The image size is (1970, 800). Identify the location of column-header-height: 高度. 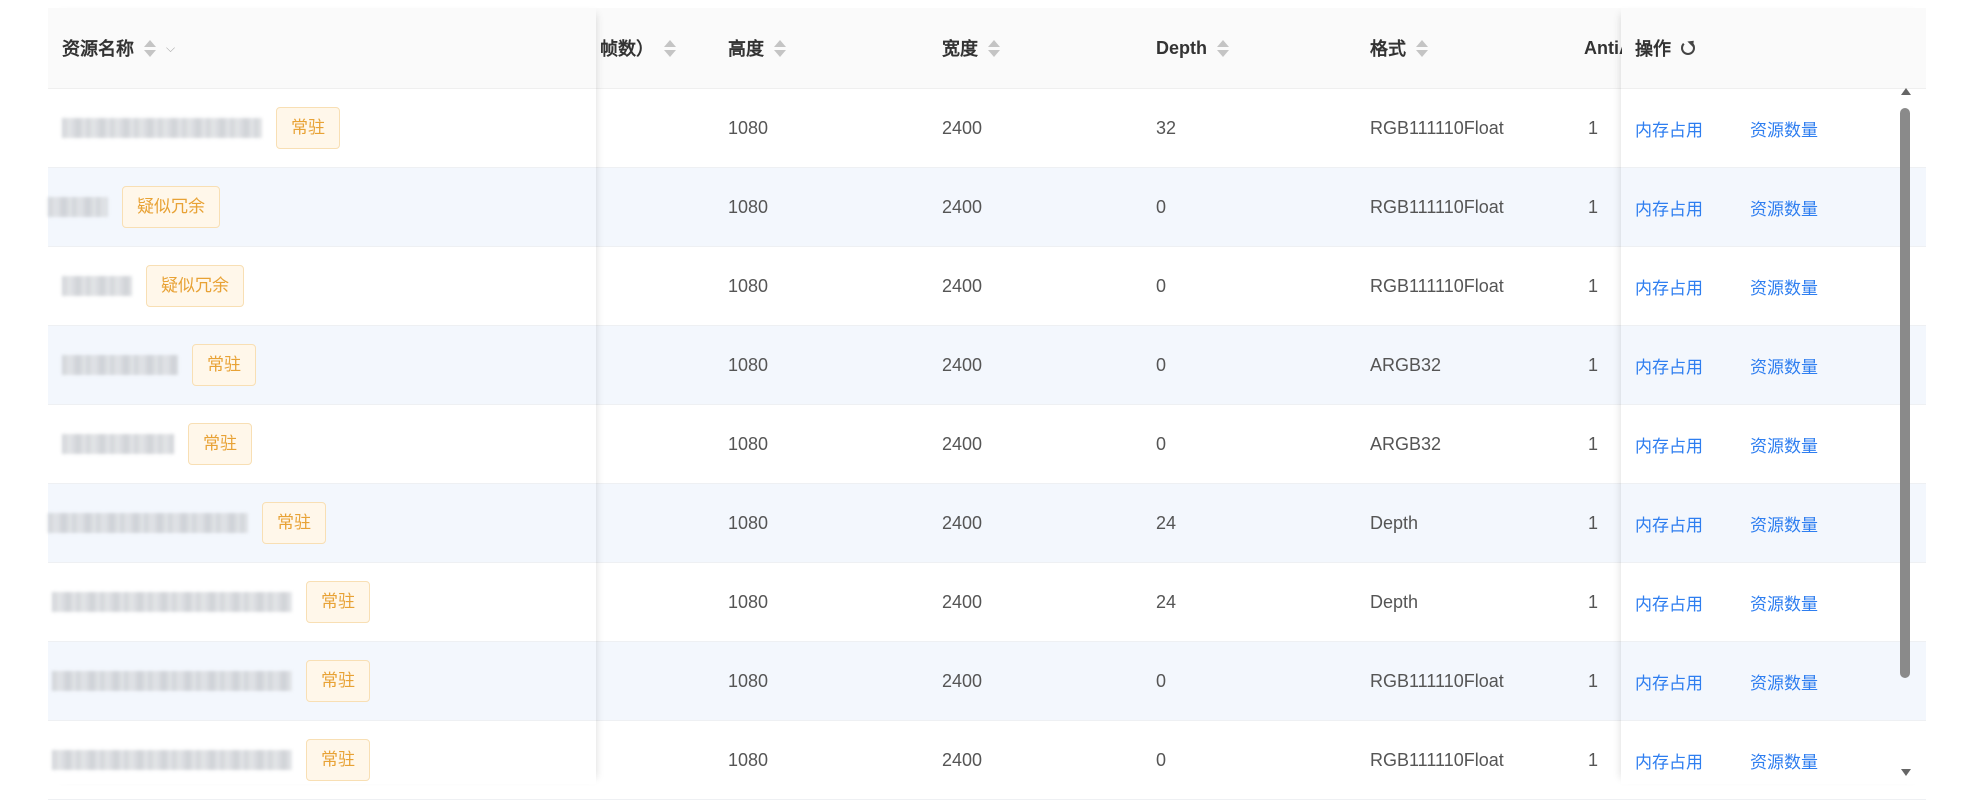
(757, 48).